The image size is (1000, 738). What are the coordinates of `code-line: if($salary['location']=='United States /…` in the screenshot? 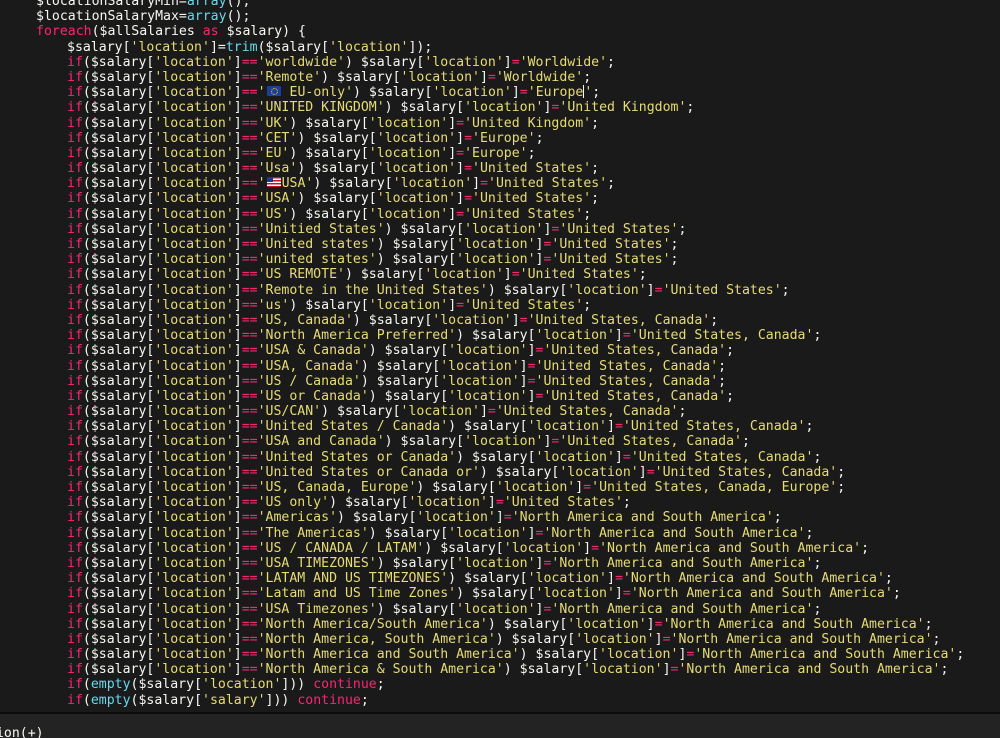 It's located at (482, 426).